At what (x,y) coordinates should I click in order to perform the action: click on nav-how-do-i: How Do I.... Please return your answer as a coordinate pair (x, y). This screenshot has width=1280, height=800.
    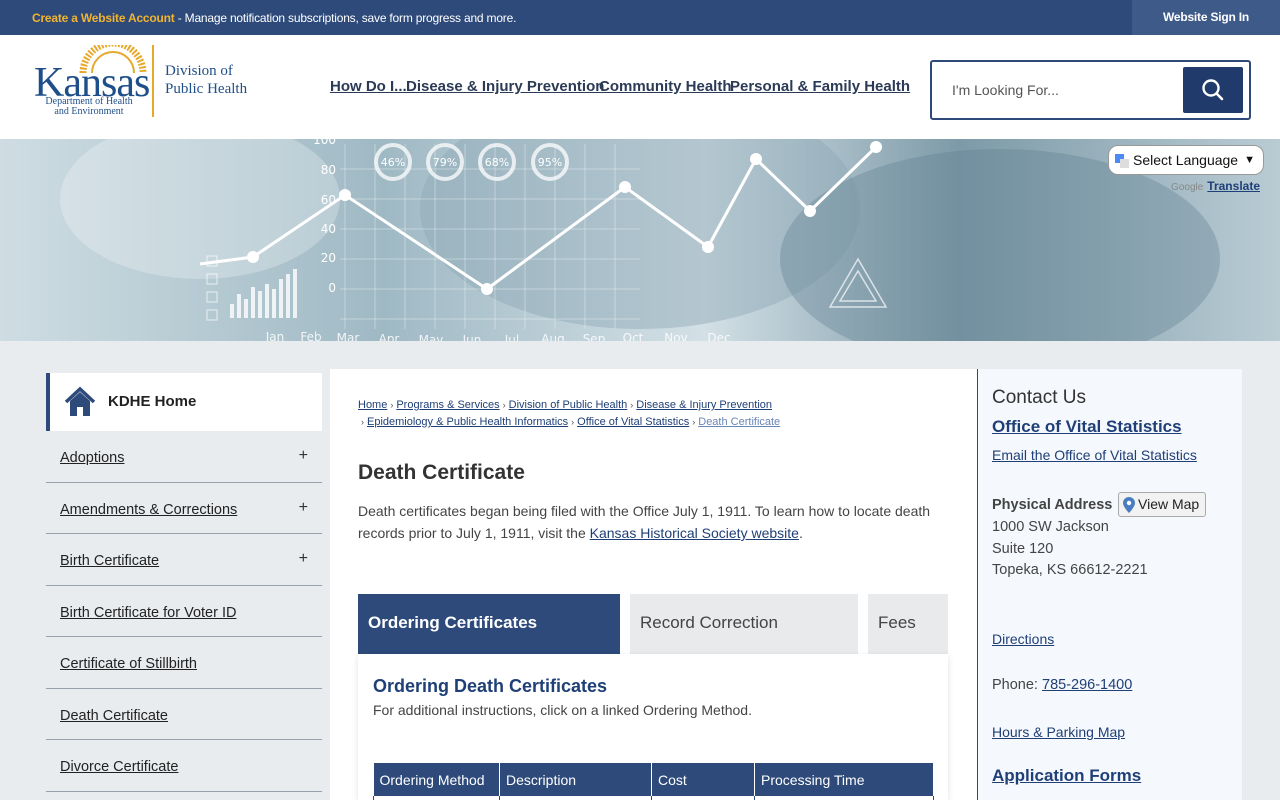
    Looking at the image, I should click on (368, 86).